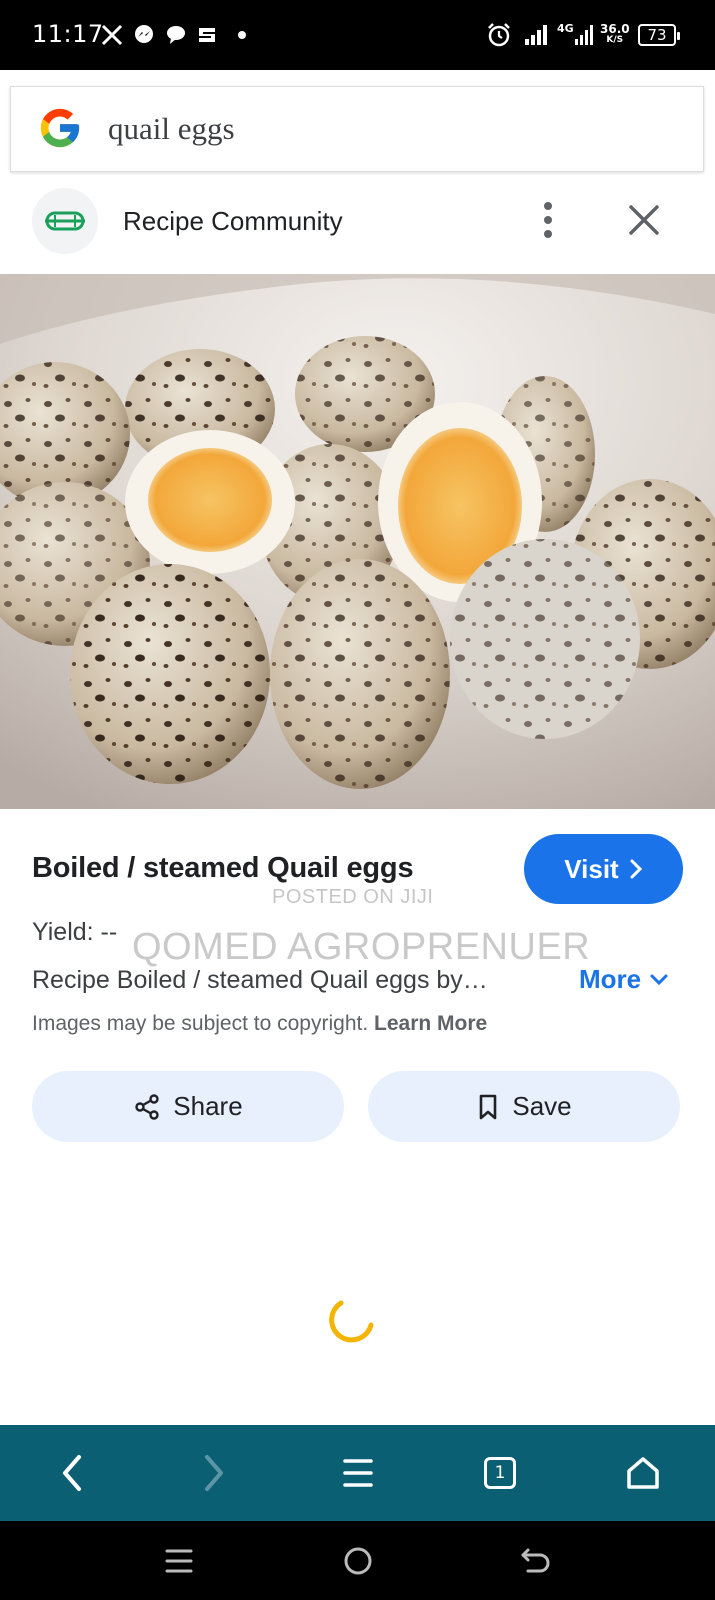  What do you see at coordinates (357, 225) in the screenshot?
I see `source-row: Recipe Community` at bounding box center [357, 225].